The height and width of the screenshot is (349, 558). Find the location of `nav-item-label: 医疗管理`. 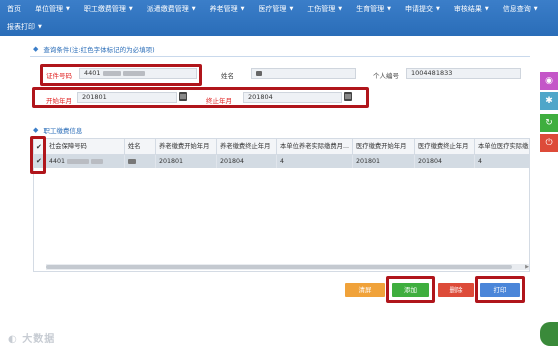

nav-item-label: 医疗管理 is located at coordinates (272, 9).